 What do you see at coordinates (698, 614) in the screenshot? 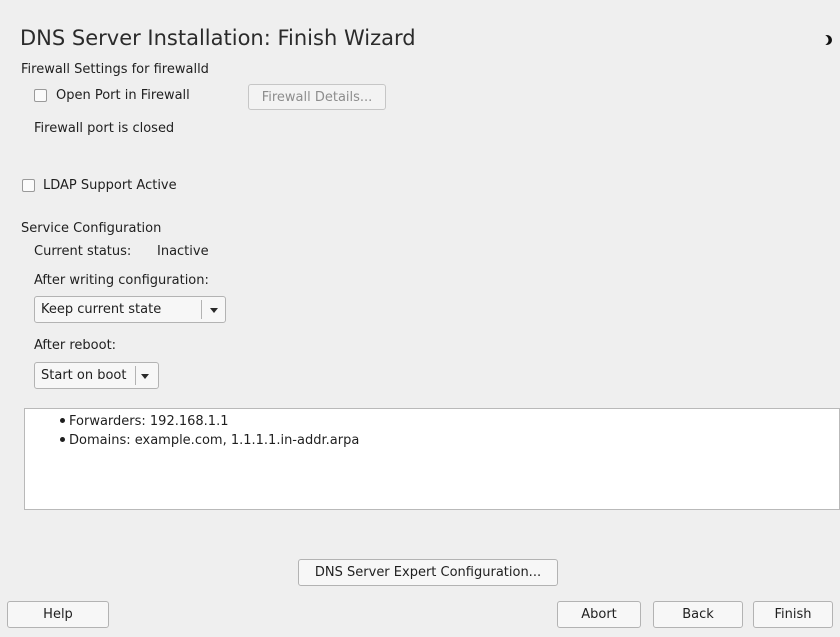
I see `back-button: Back` at bounding box center [698, 614].